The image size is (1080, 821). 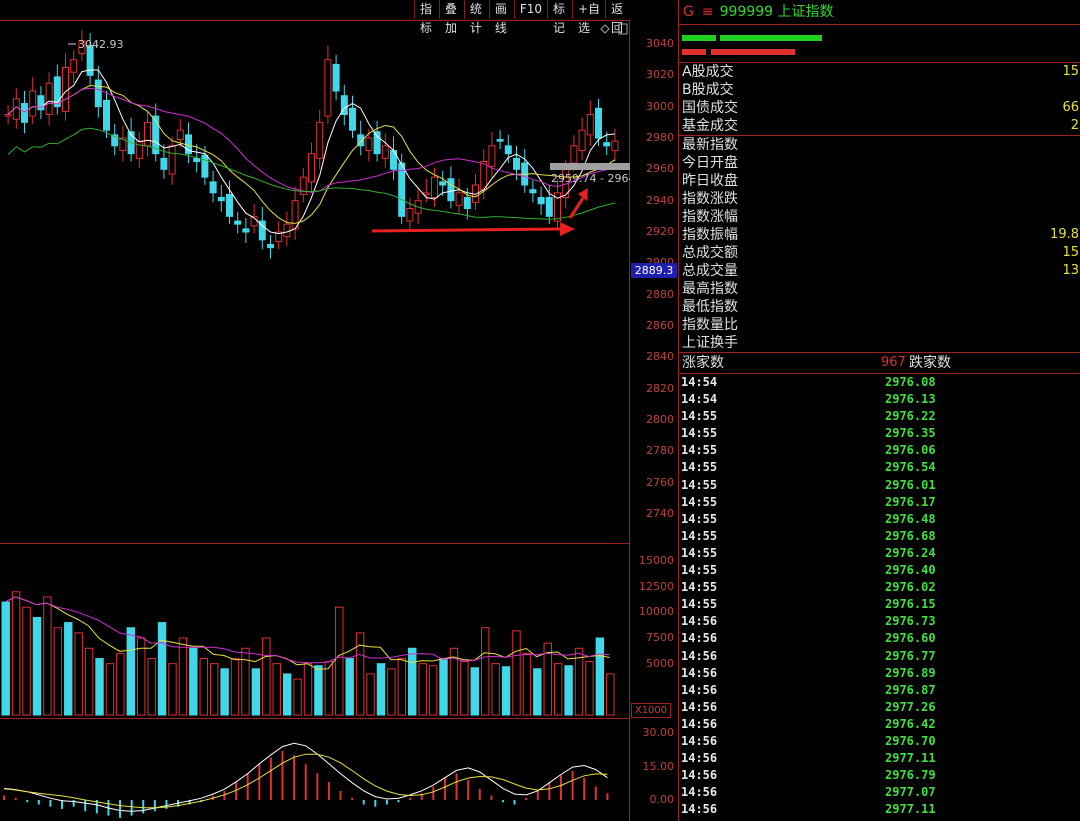 What do you see at coordinates (910, 433) in the screenshot?
I see `tick-price: 2976.35` at bounding box center [910, 433].